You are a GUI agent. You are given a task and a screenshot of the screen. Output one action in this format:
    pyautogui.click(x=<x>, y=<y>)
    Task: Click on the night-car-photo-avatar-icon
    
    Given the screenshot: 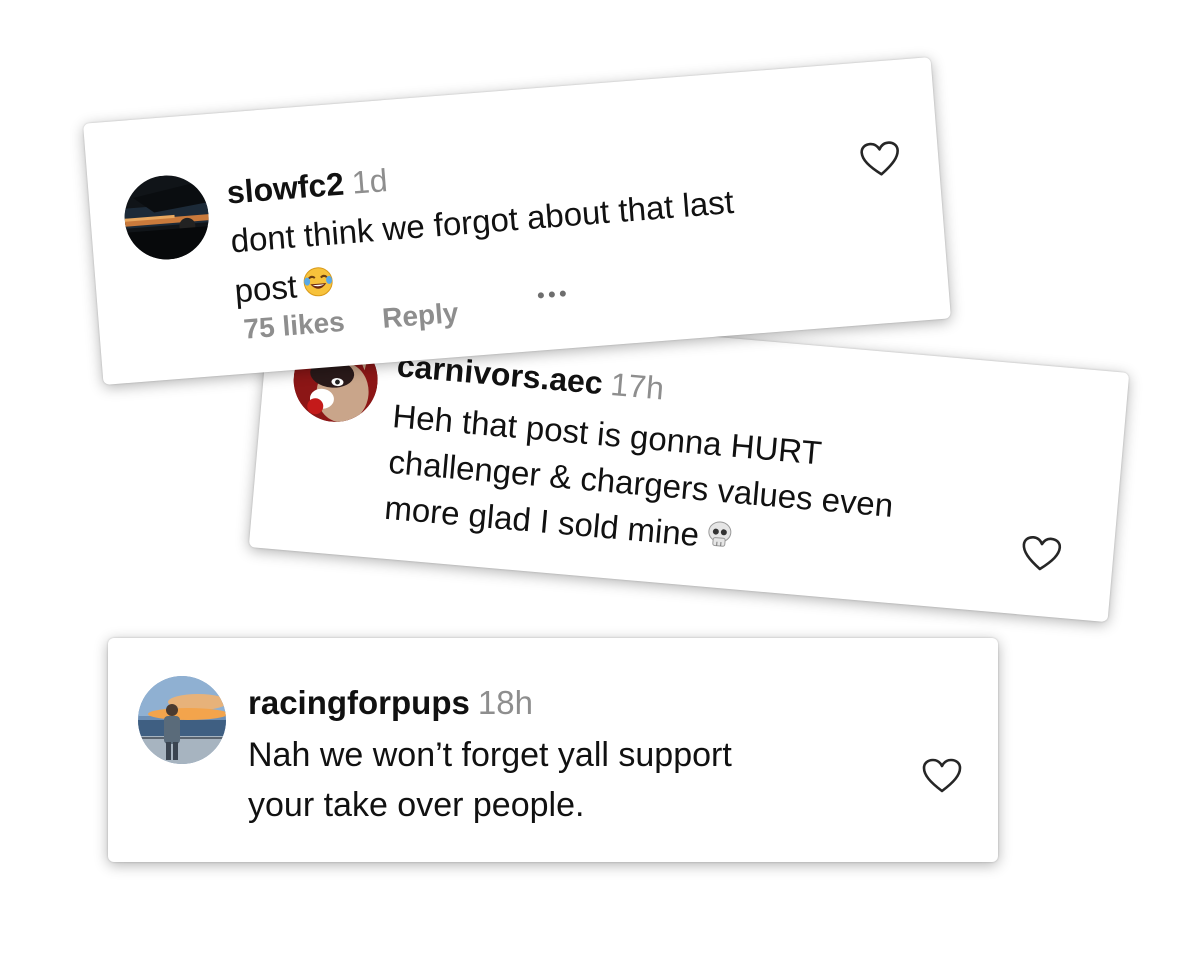 What is the action you would take?
    pyautogui.click(x=166, y=217)
    